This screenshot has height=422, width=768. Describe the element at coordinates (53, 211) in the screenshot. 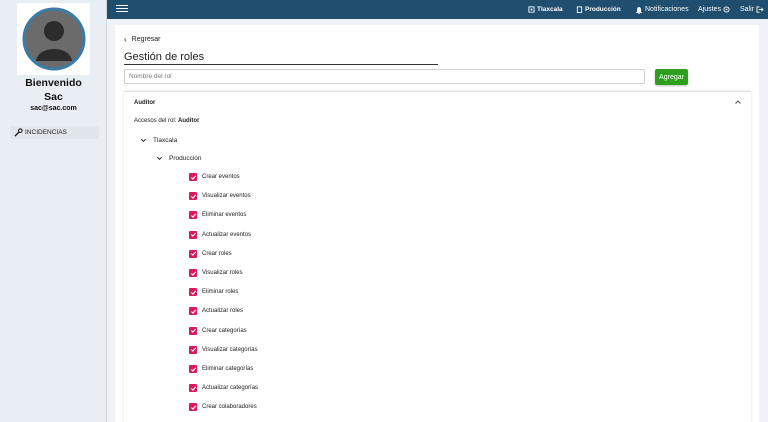

I see `sidebar: Bienvenido Sac sac@sac.com INCIDENCIAS` at that location.